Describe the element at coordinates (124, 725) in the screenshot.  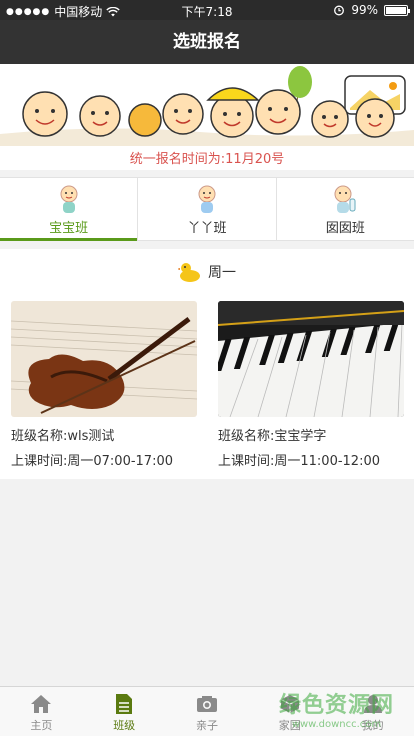
I see `tabbar-label: 班级` at that location.